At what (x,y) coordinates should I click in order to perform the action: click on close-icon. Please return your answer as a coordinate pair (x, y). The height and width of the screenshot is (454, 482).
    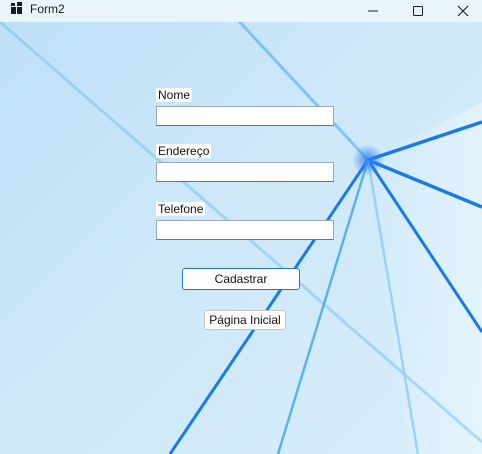
    Looking at the image, I should click on (463, 11).